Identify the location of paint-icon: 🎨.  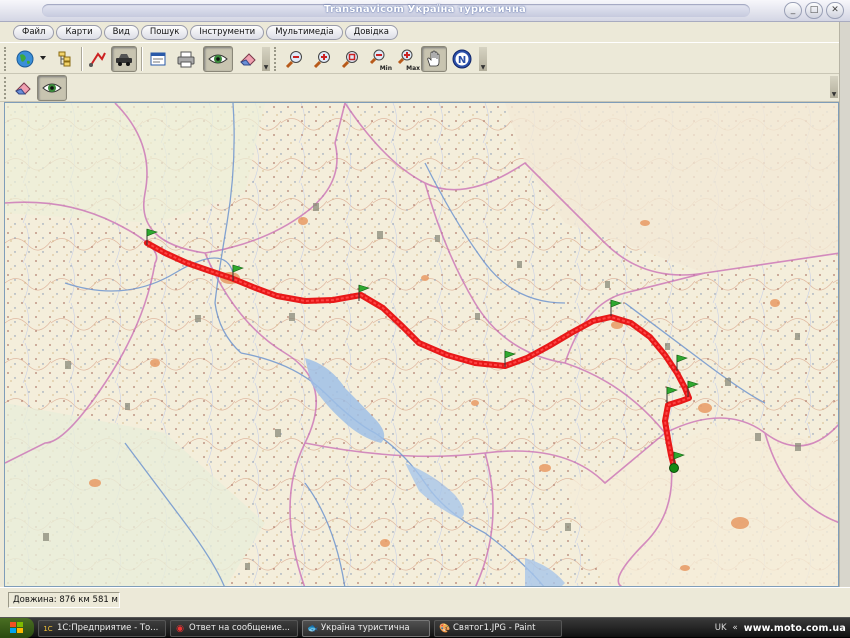
(445, 628).